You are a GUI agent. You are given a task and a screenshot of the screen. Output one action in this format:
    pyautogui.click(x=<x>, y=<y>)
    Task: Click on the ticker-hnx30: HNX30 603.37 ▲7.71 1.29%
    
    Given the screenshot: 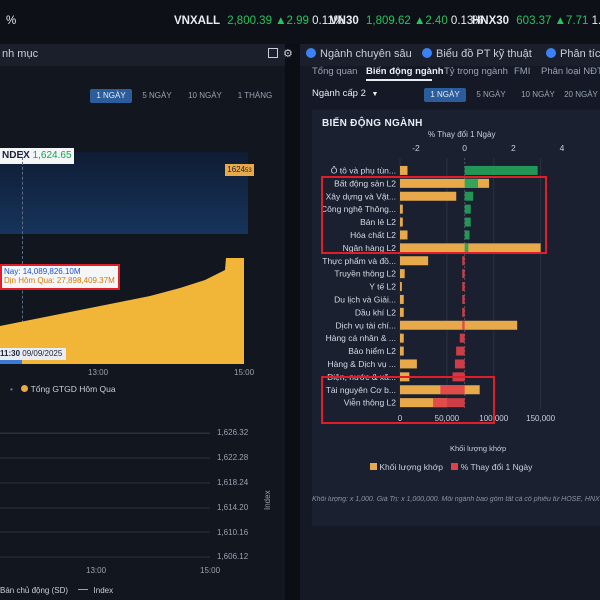 What is the action you would take?
    pyautogui.click(x=536, y=21)
    